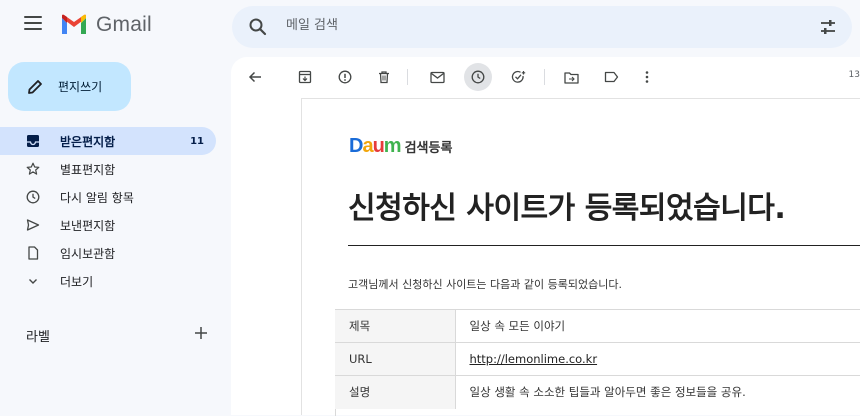  I want to click on sidebar-item-more: 더보기, so click(108, 281).